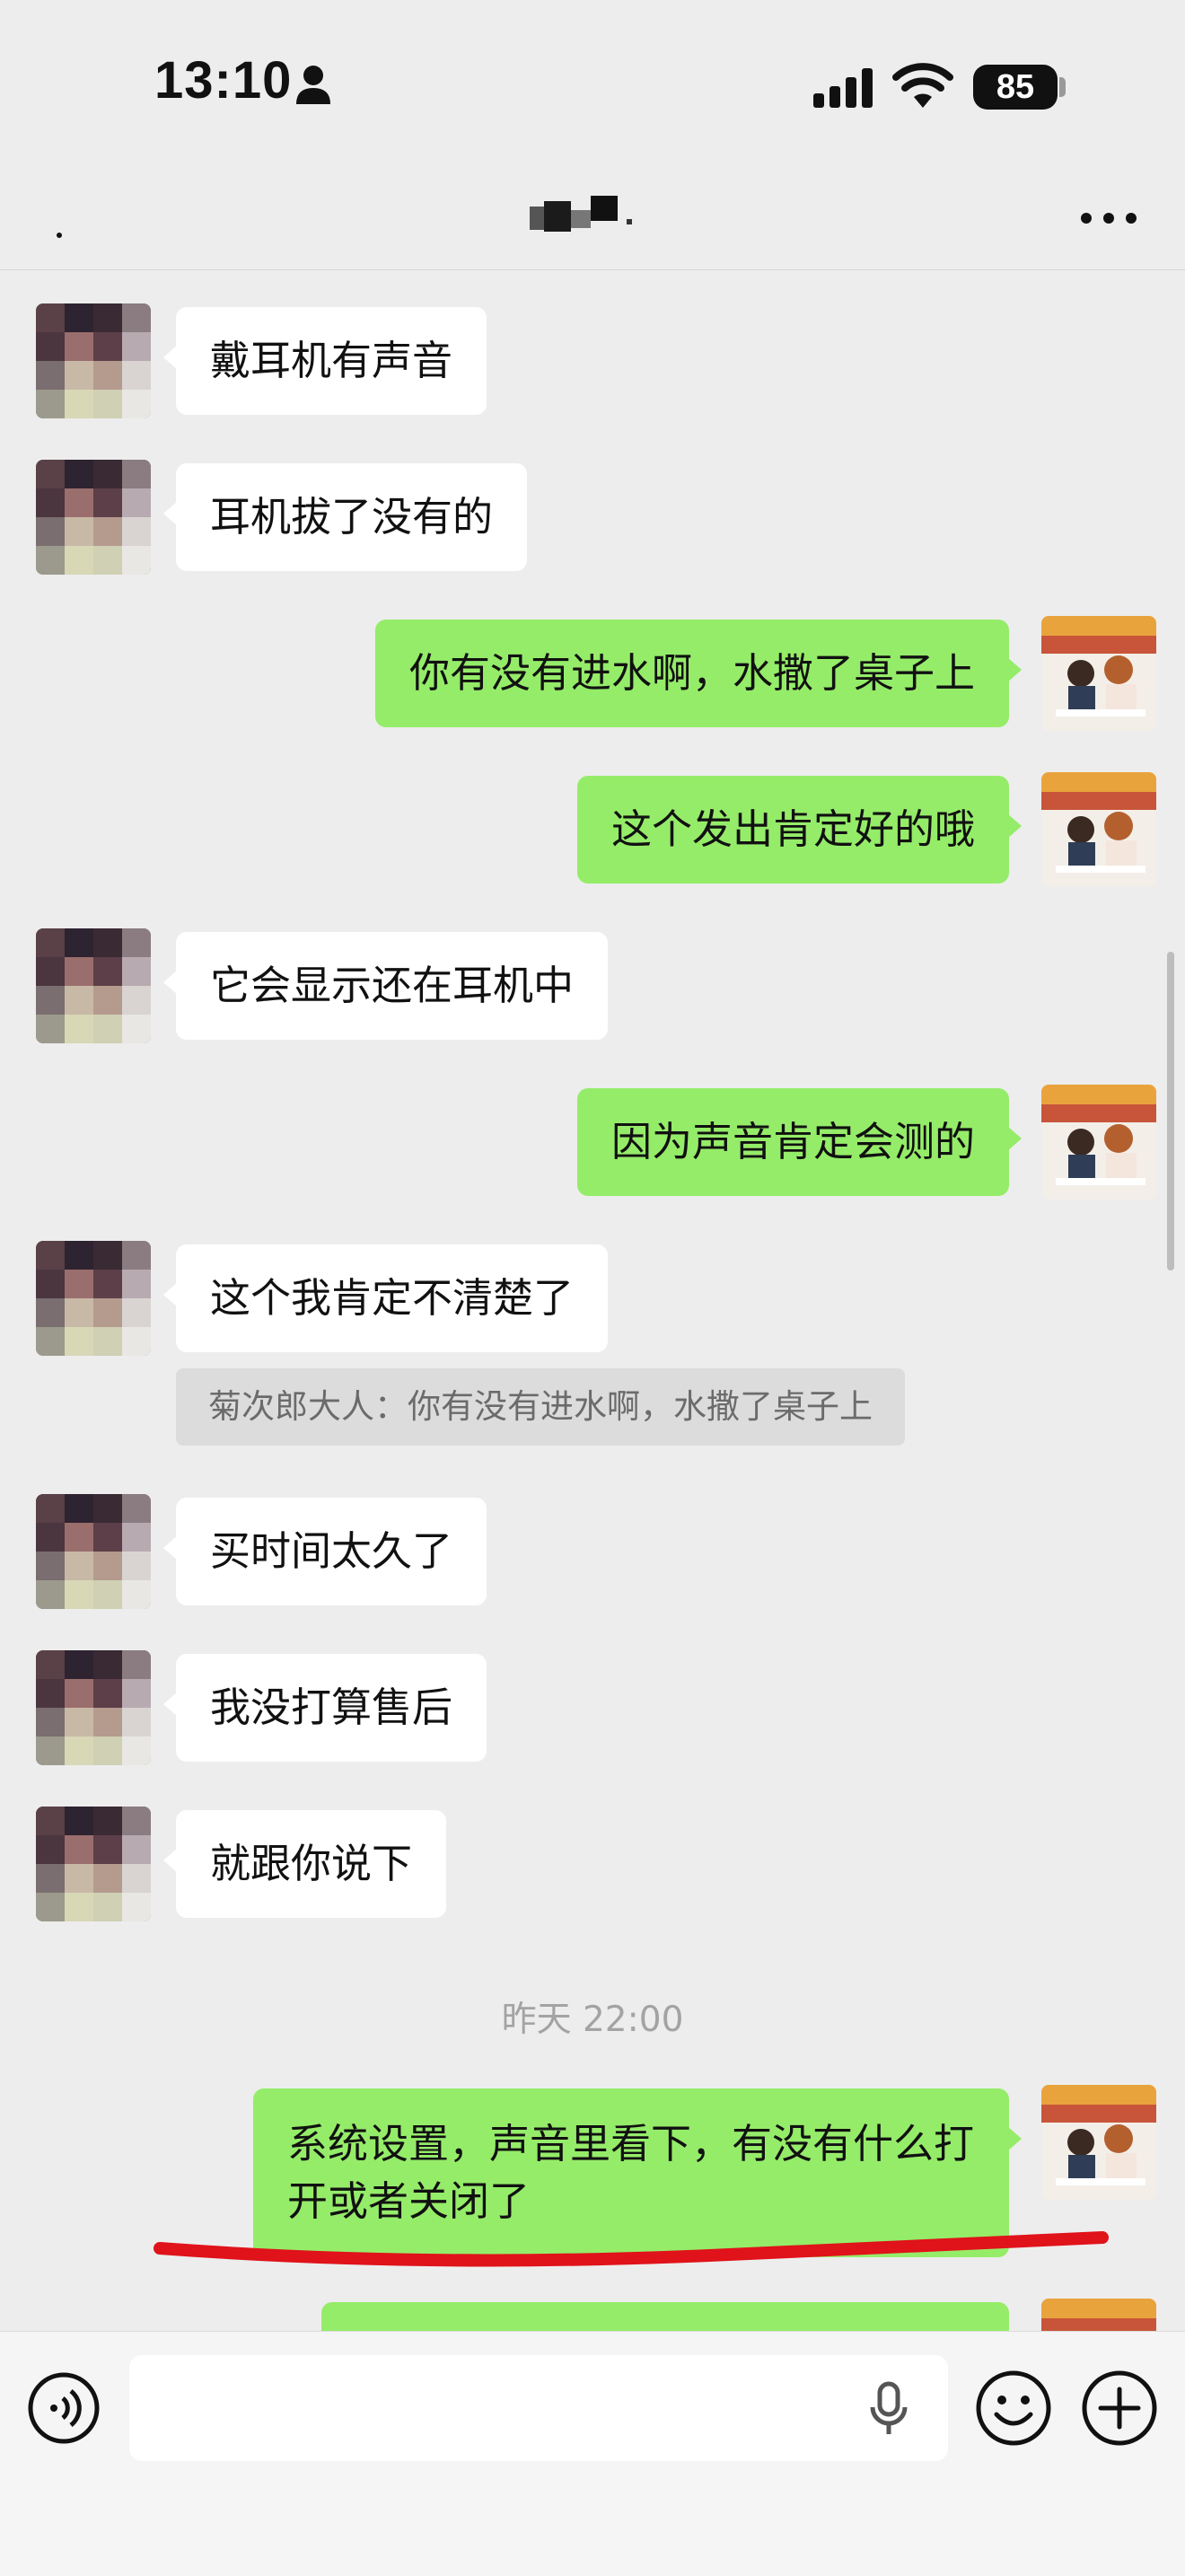  What do you see at coordinates (540, 1407) in the screenshot?
I see `quoted-message: 菊次郎大人：你有没有进水啊，水撒了桌子上` at bounding box center [540, 1407].